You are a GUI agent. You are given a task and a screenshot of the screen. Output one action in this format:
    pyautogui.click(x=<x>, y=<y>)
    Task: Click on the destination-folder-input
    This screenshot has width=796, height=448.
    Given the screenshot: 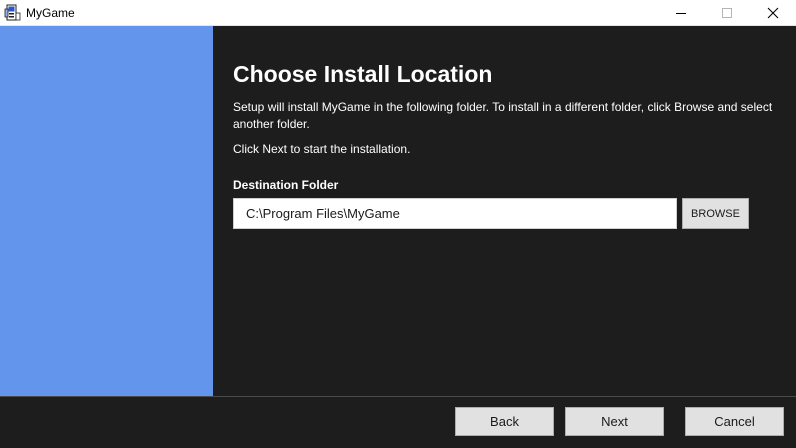 What is the action you would take?
    pyautogui.click(x=455, y=213)
    